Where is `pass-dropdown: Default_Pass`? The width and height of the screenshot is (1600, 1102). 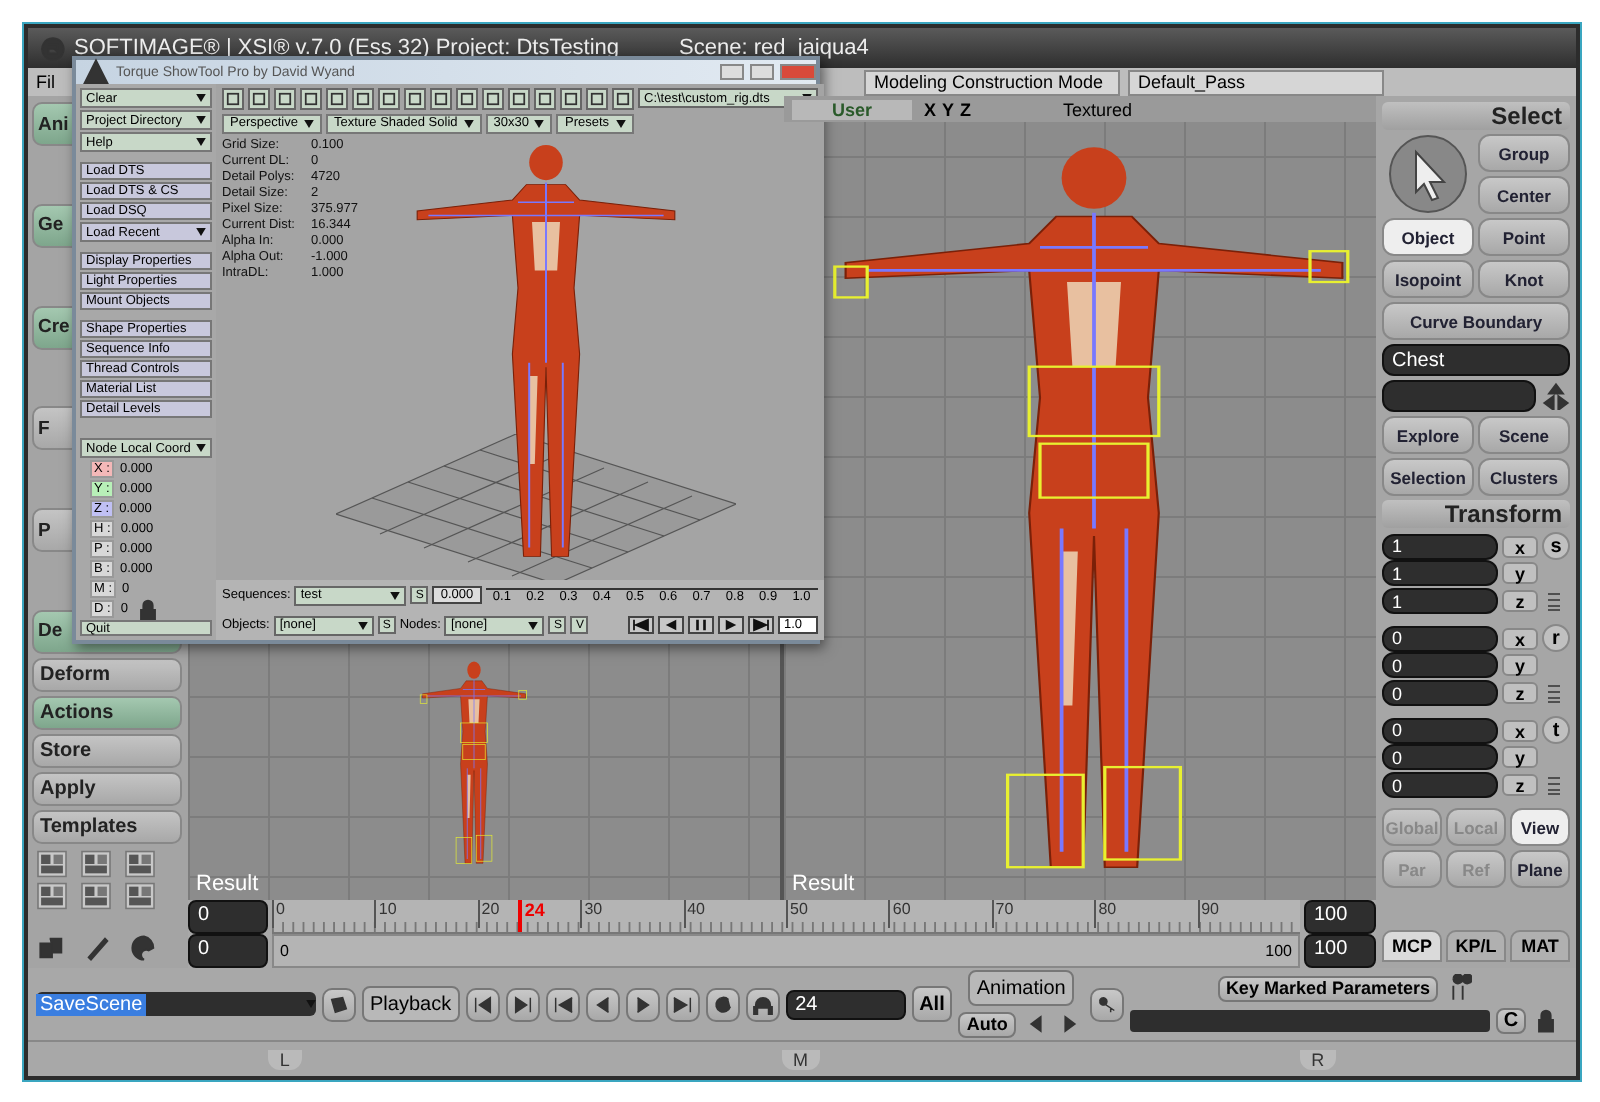 pass-dropdown: Default_Pass is located at coordinates (1256, 82).